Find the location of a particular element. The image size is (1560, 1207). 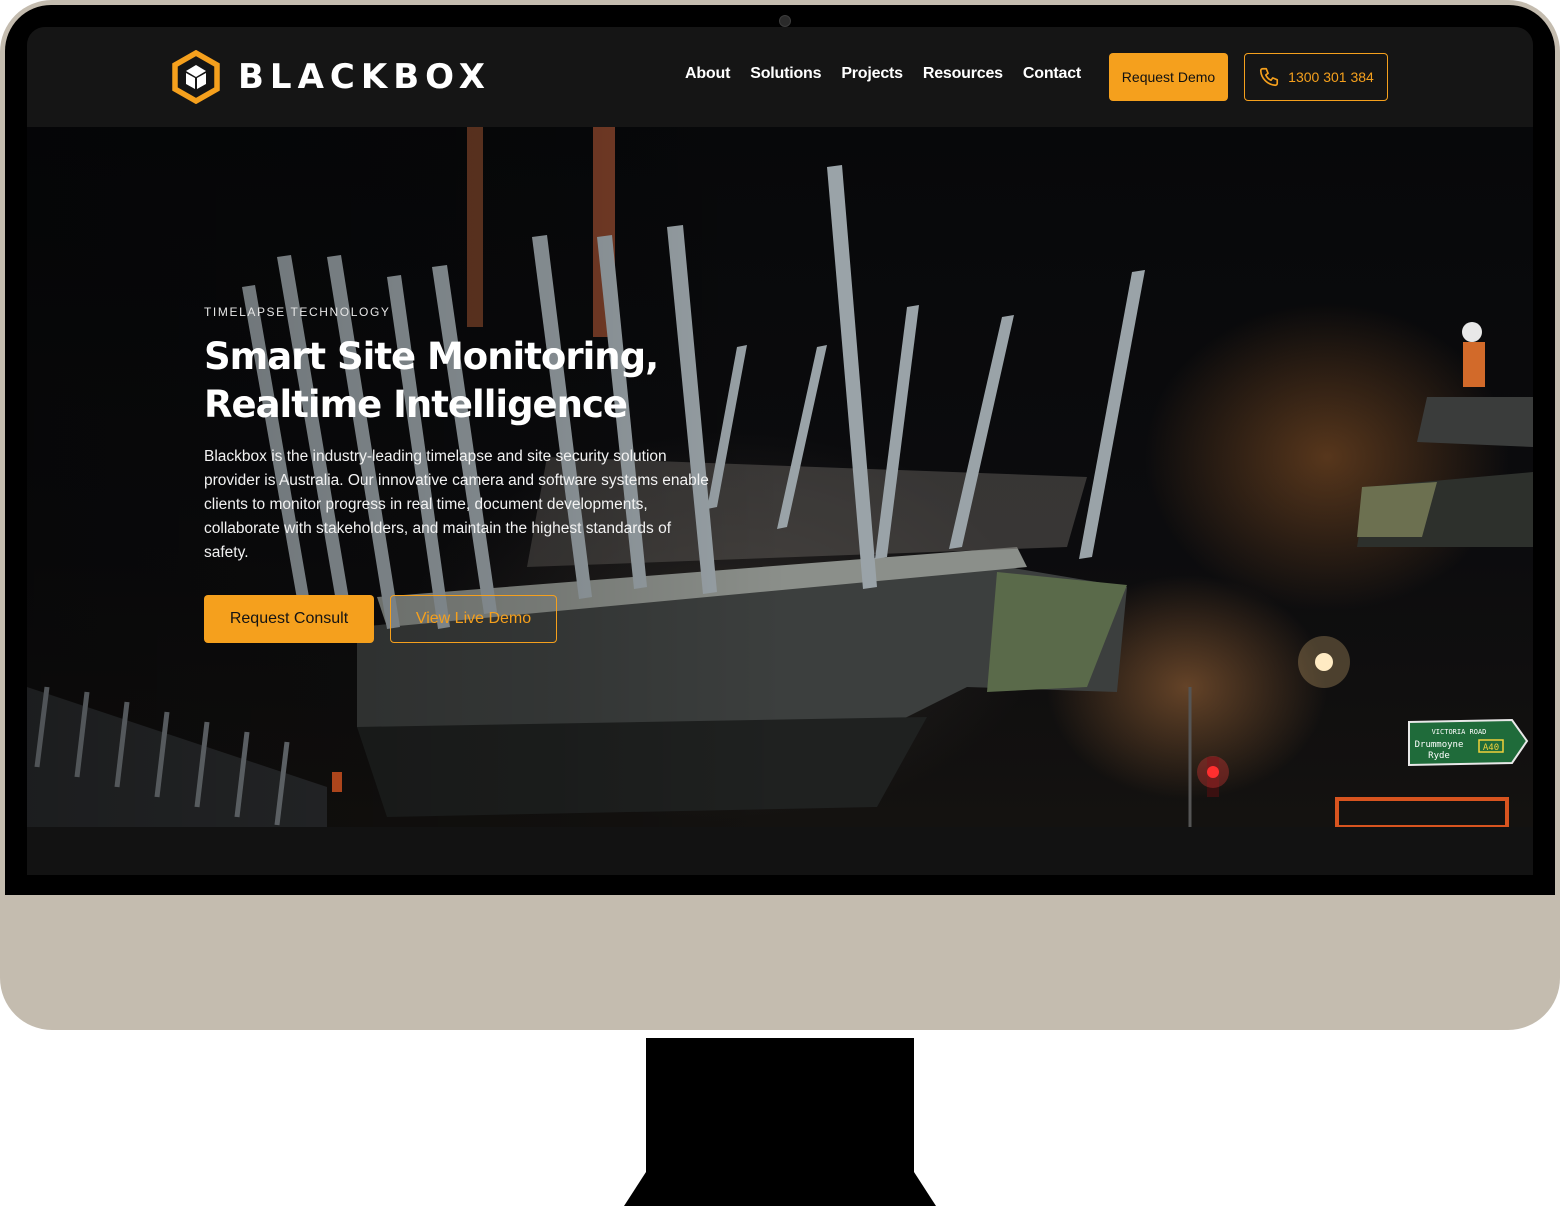

request-demo-label: Request Demo is located at coordinates (1168, 77).